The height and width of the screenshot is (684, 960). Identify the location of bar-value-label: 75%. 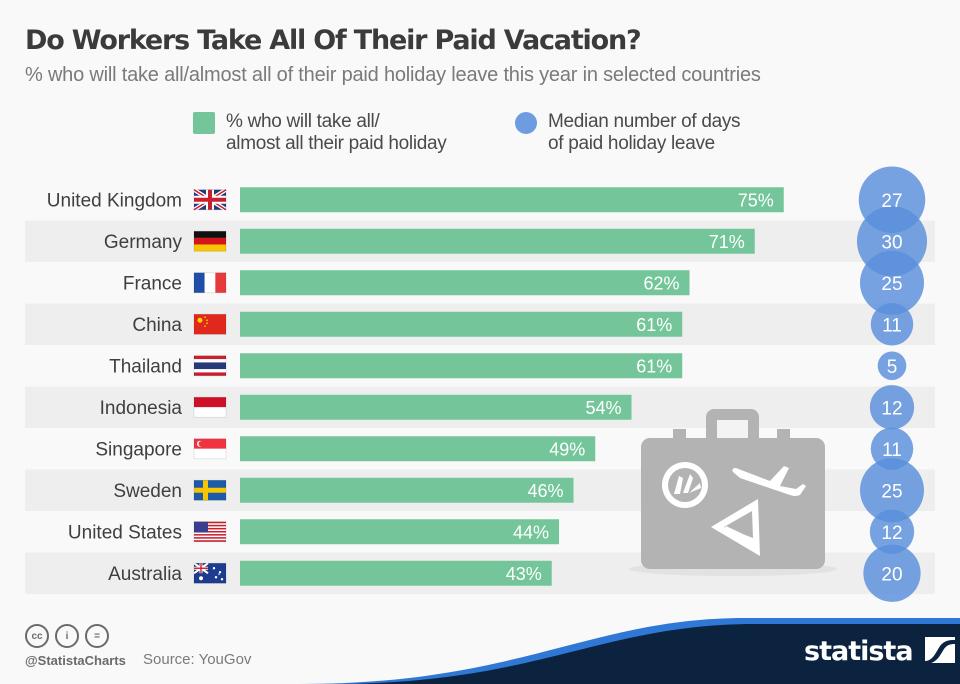
(756, 200).